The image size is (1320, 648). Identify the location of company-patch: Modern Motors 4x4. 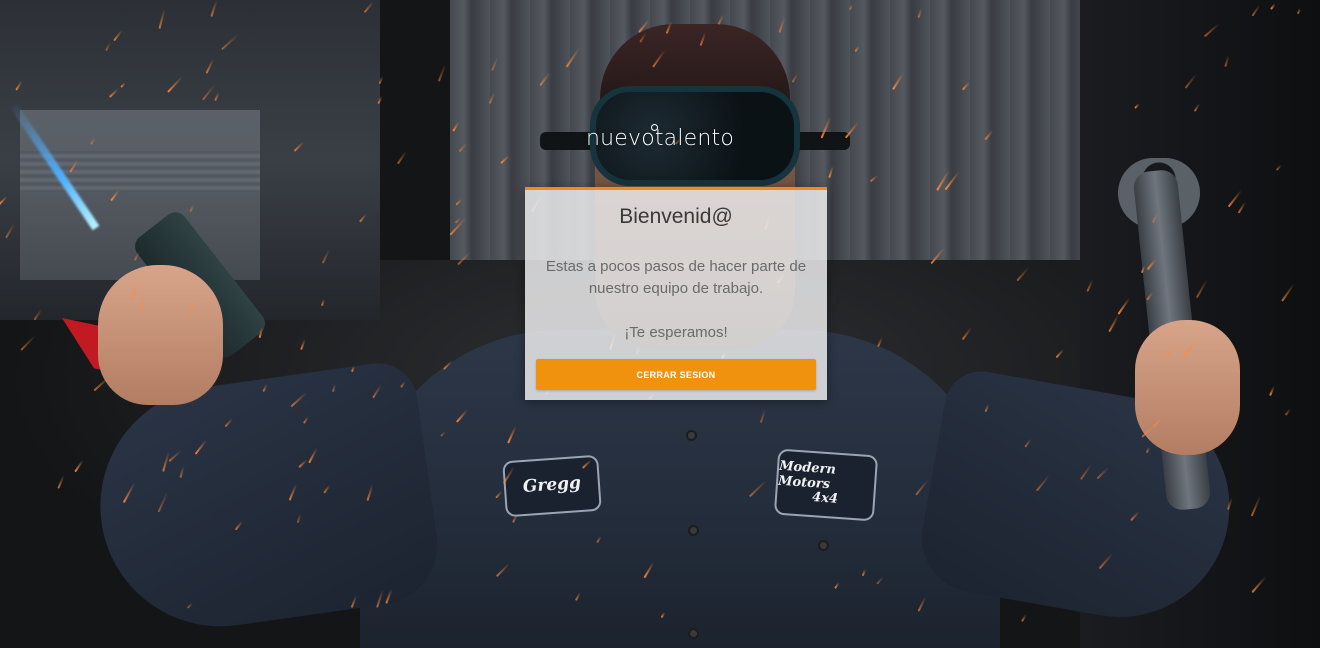
(826, 485).